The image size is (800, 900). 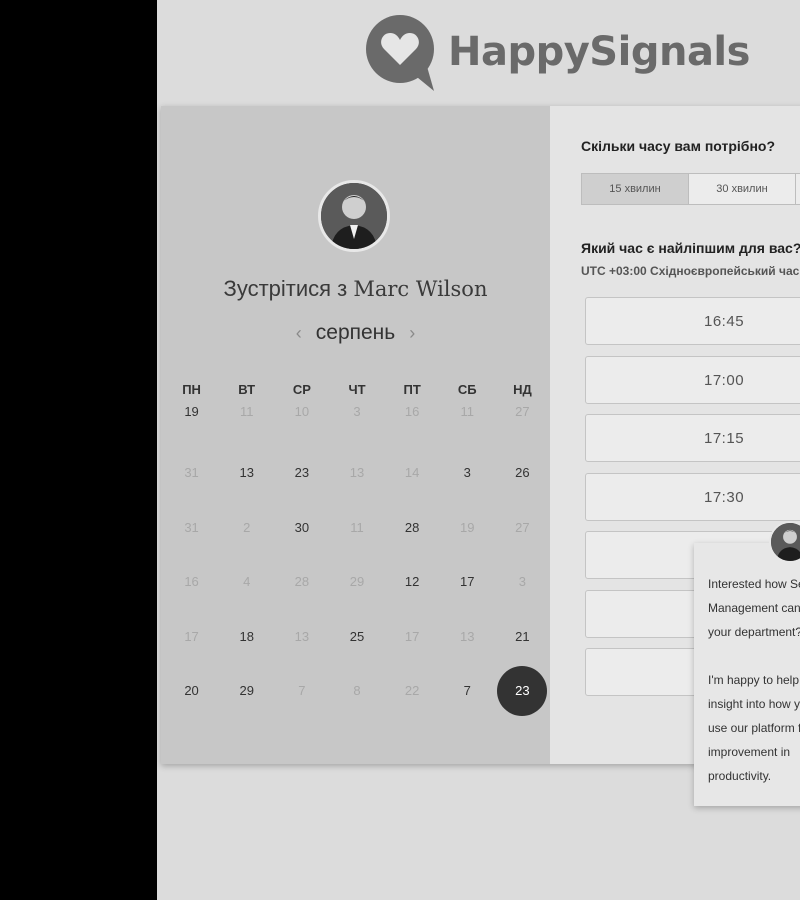 I want to click on weekday-label: ВТ, so click(x=247, y=389).